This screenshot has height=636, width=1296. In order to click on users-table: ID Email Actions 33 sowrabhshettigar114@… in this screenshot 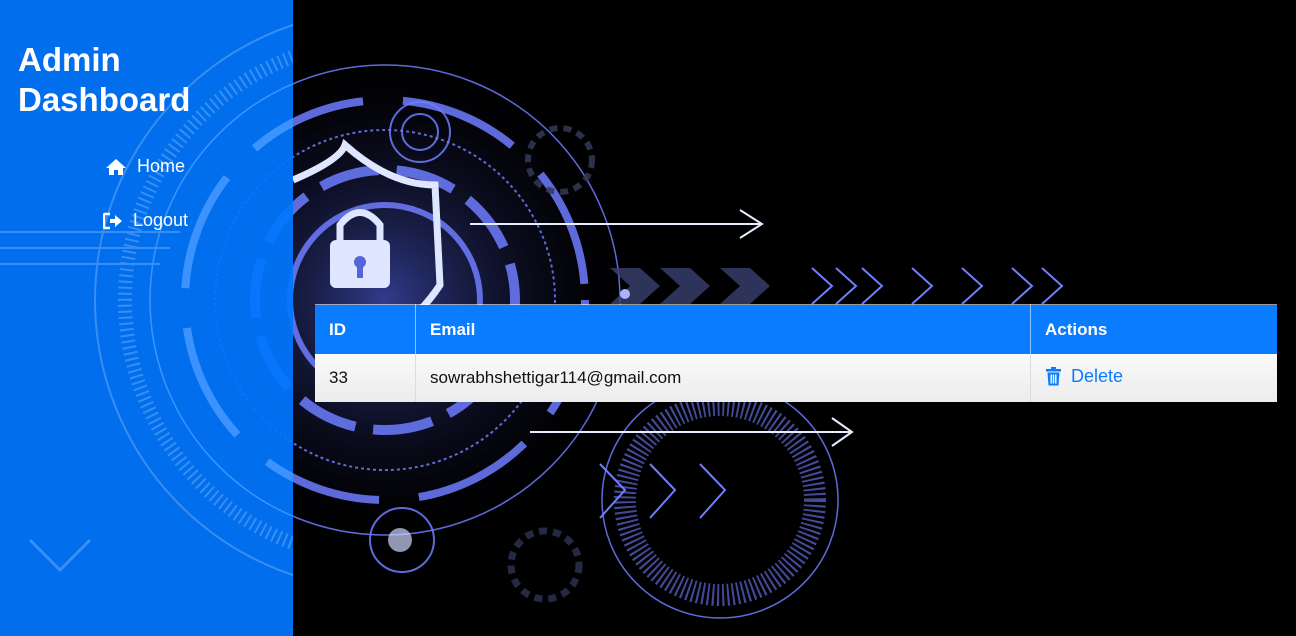, I will do `click(796, 353)`.